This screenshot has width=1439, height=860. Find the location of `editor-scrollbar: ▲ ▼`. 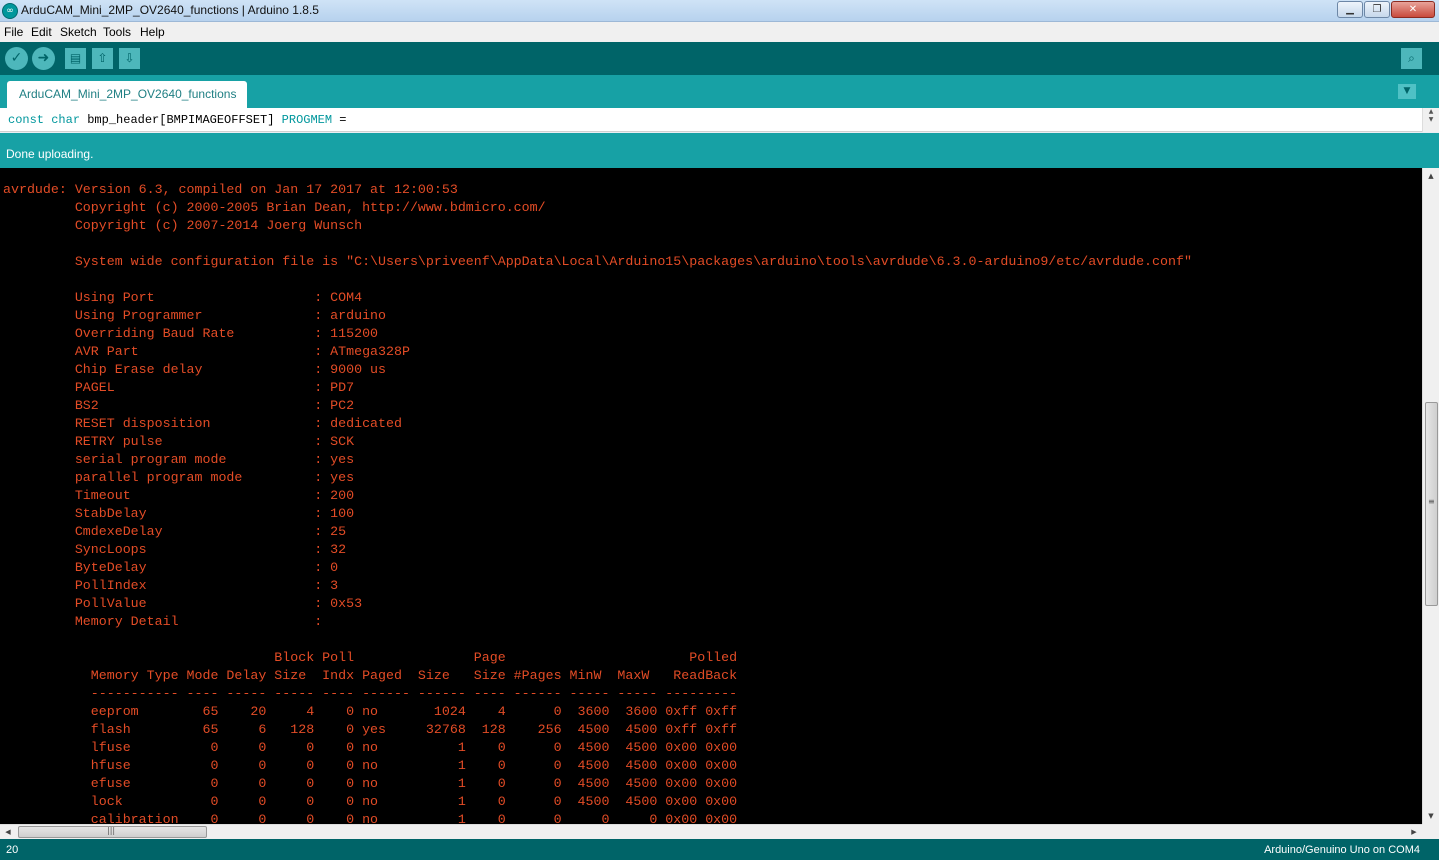

editor-scrollbar: ▲ ▼ is located at coordinates (1430, 120).